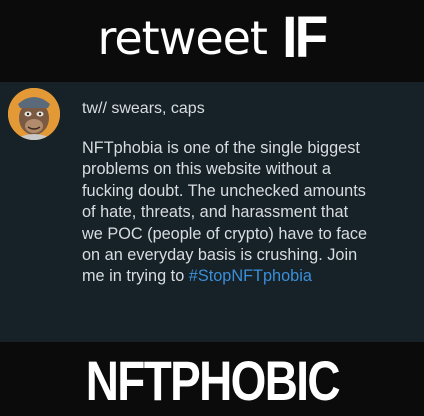  What do you see at coordinates (221, 148) in the screenshot?
I see `tweet-body-line: NFTphobia is one of the single biggest` at bounding box center [221, 148].